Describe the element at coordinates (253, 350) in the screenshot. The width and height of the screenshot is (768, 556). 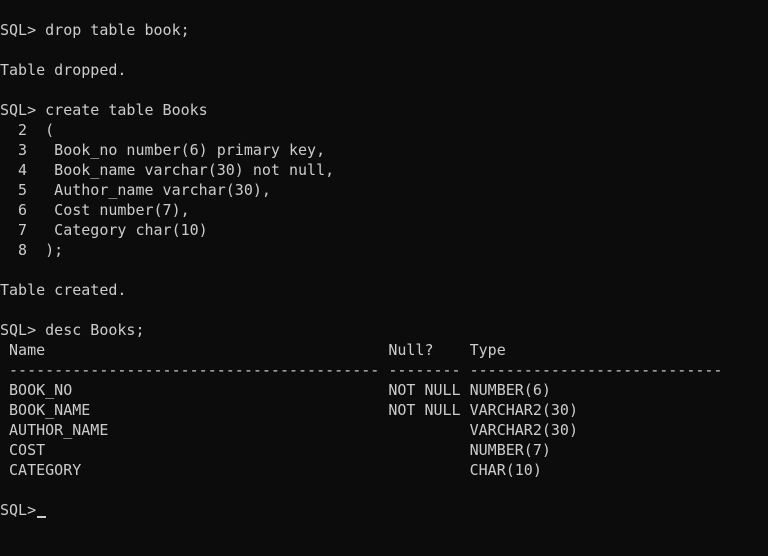
I see `desc-table-header: Name Null? Type` at that location.